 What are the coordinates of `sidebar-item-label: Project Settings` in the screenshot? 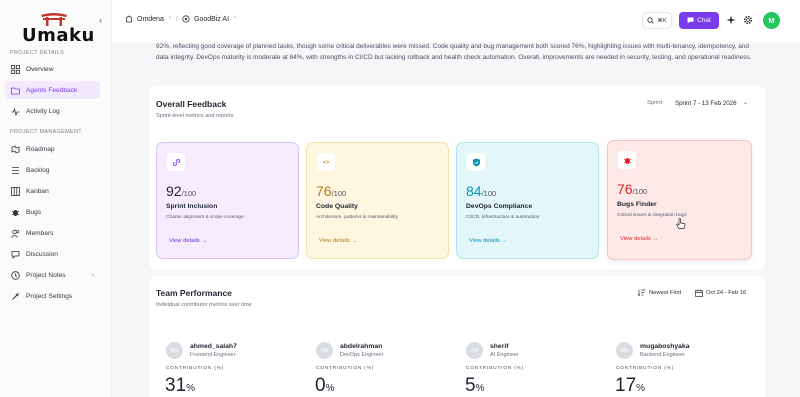 It's located at (49, 296).